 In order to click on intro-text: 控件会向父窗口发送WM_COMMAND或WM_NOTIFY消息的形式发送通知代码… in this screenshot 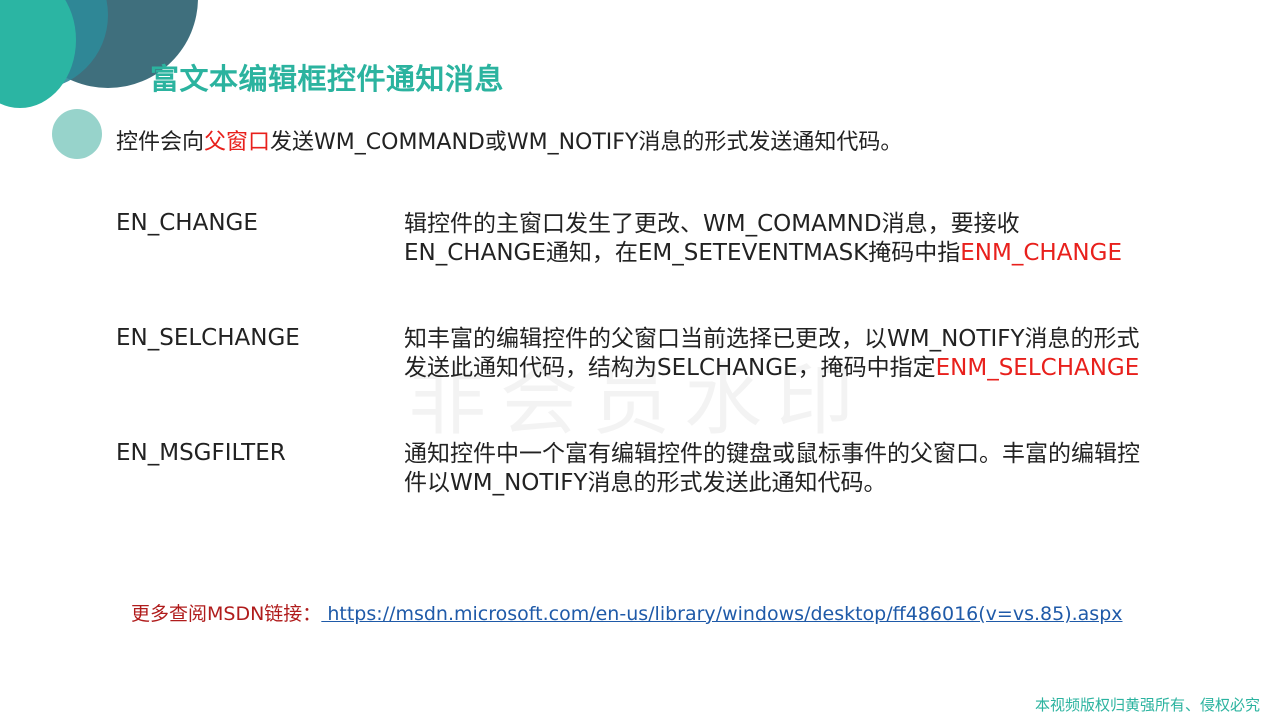, I will do `click(509, 140)`.